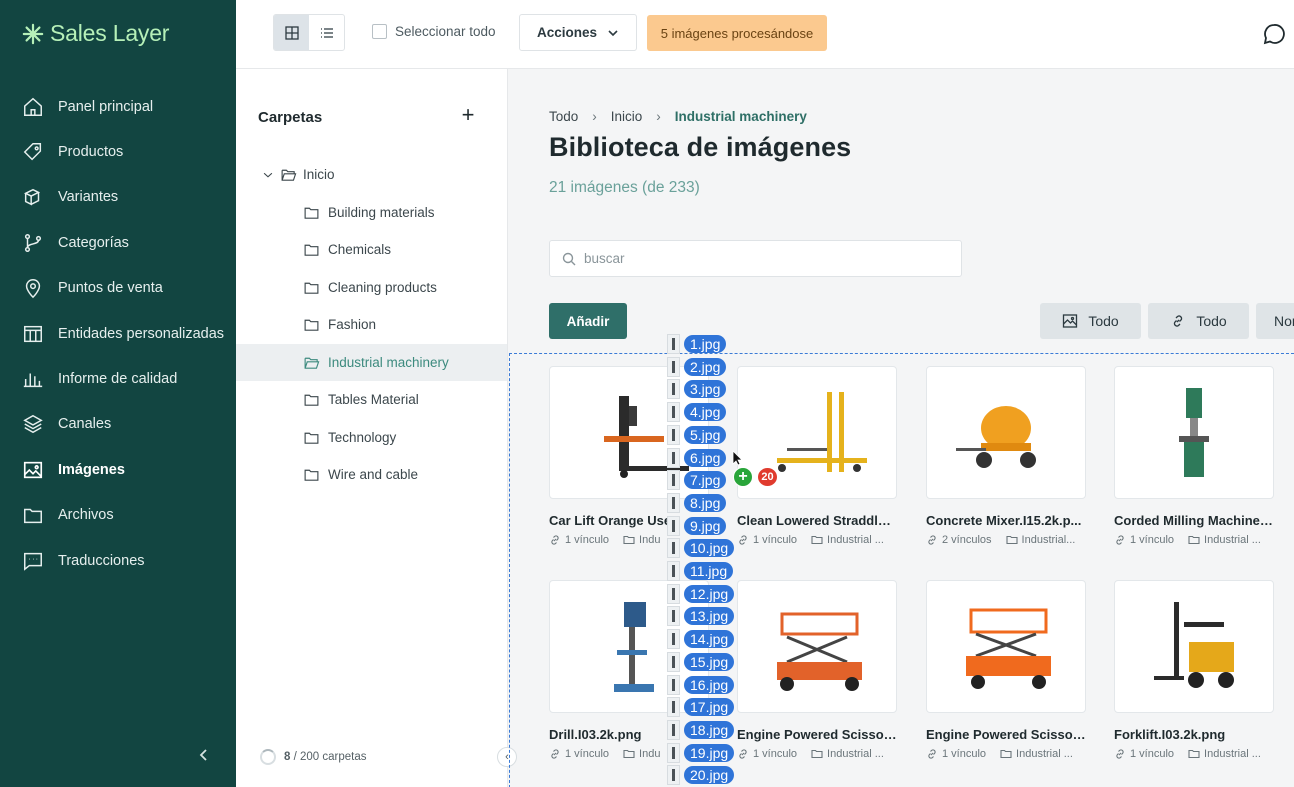 The image size is (1294, 787). I want to click on chevron-down-icon, so click(268, 175).